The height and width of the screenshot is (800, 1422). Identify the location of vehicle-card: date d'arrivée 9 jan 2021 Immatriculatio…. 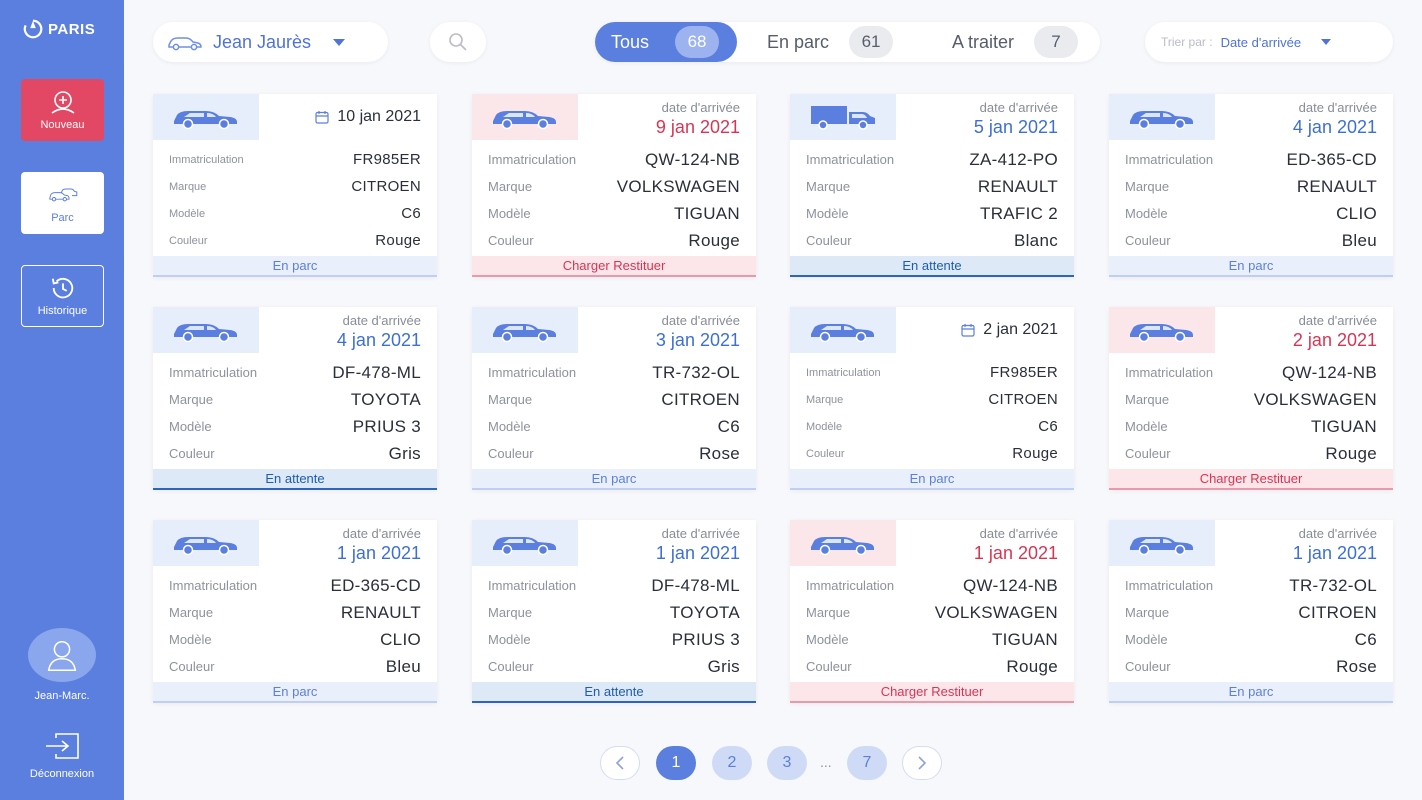
(614, 185).